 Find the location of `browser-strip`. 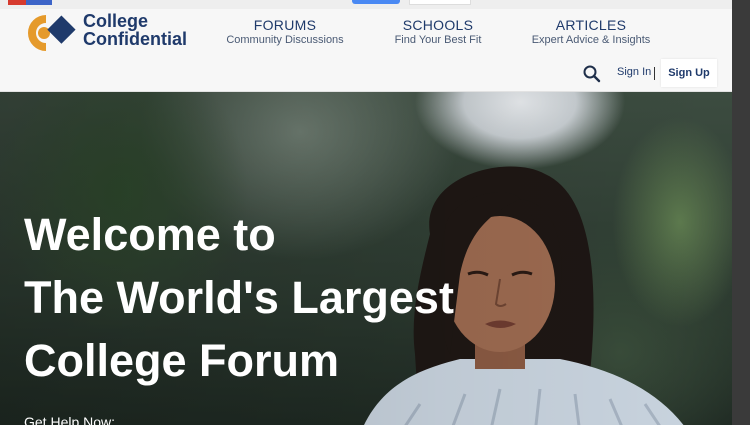

browser-strip is located at coordinates (375, 4).